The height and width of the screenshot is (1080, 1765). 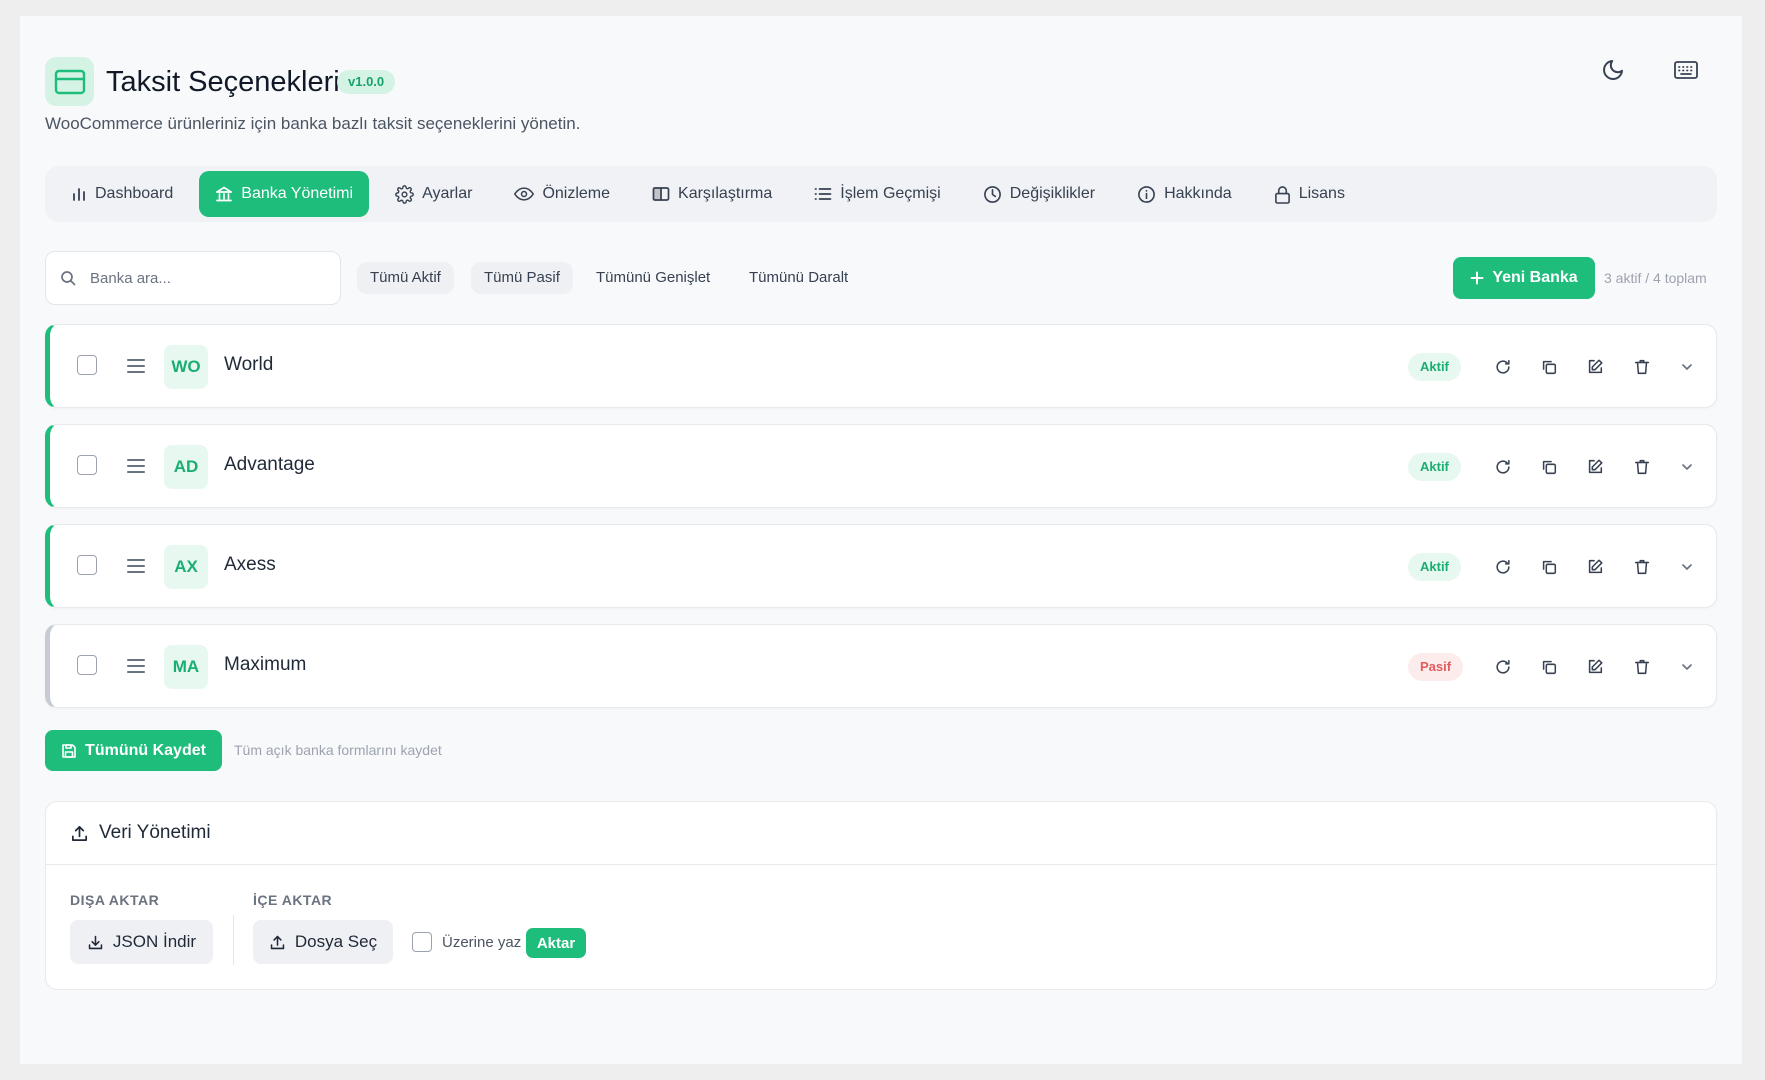 I want to click on clock-icon, so click(x=992, y=194).